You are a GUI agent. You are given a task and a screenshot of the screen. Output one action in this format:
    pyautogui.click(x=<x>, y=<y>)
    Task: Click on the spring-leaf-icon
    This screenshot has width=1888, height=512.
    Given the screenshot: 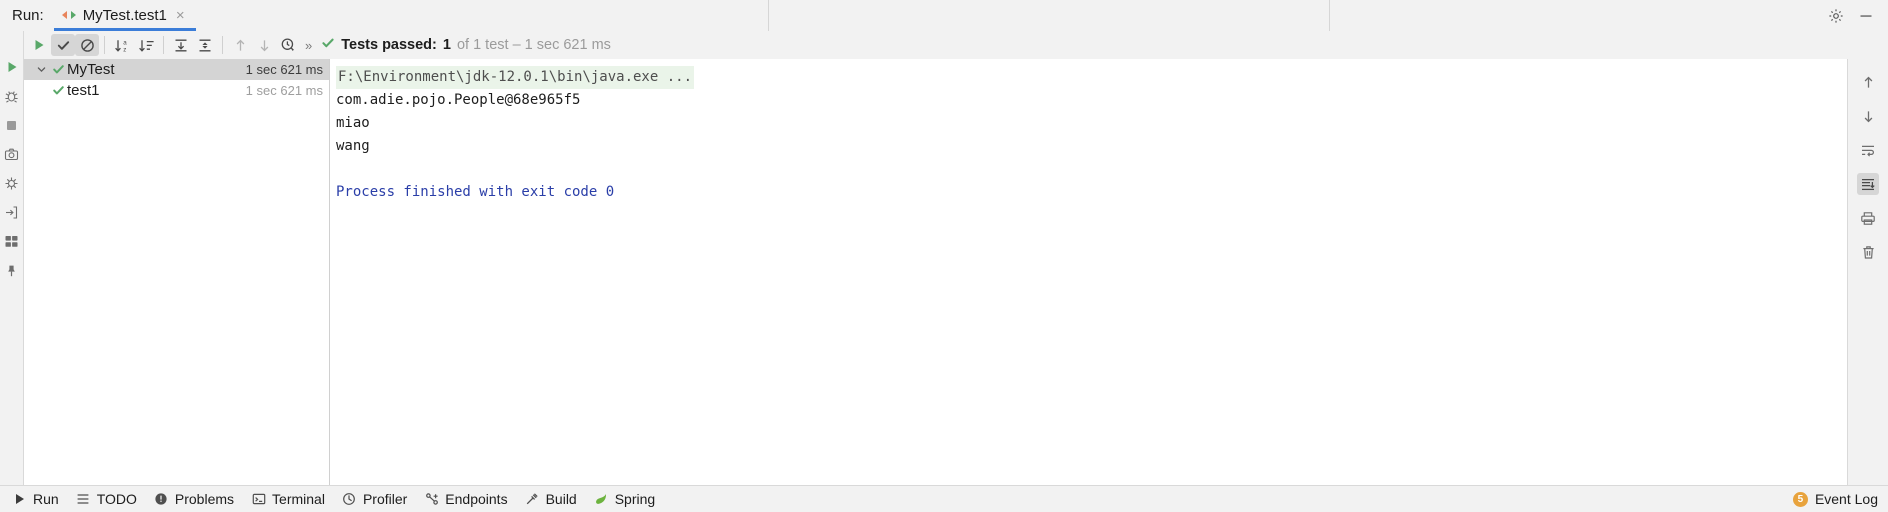 What is the action you would take?
    pyautogui.click(x=601, y=499)
    